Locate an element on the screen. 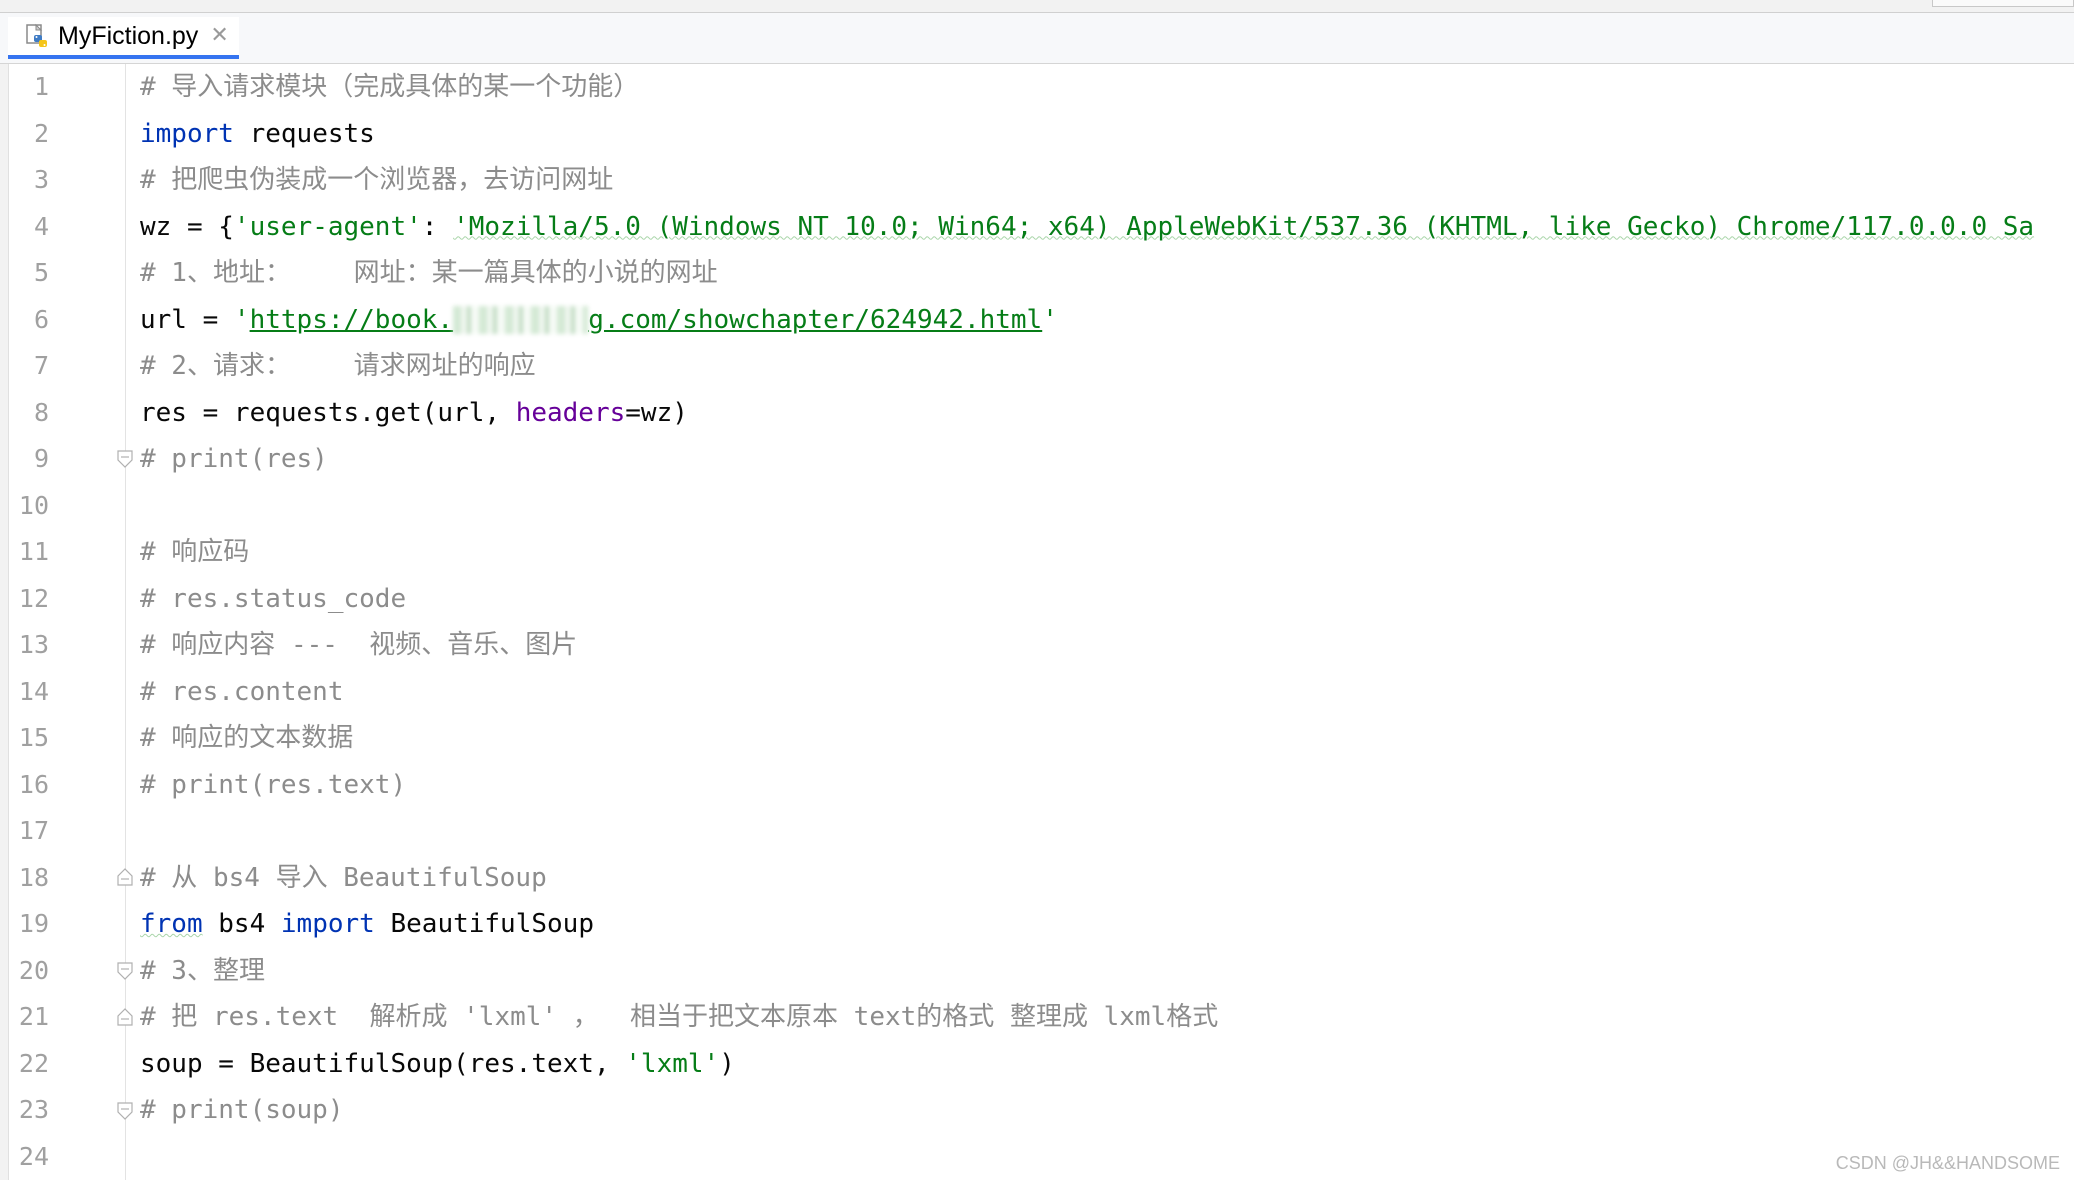 This screenshot has height=1180, width=2074. code-line-1: # 导入请求模块（完成具体的某一个功能） is located at coordinates (389, 87).